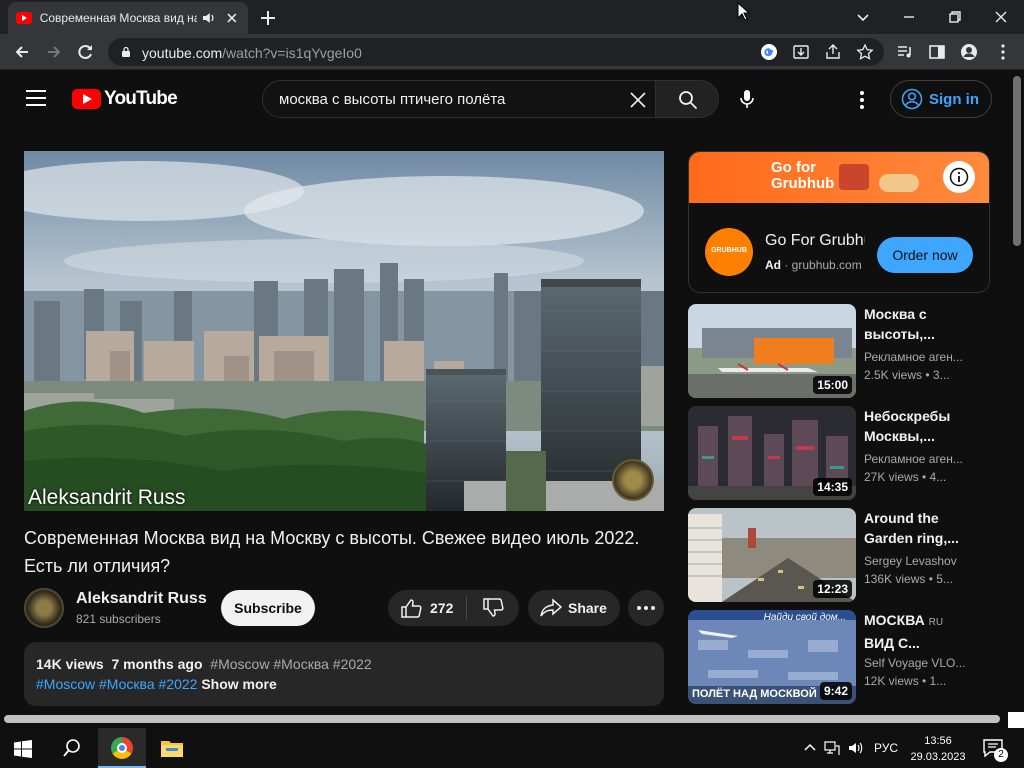 This screenshot has height=768, width=1024. I want to click on share-page-icon, so click(833, 52).